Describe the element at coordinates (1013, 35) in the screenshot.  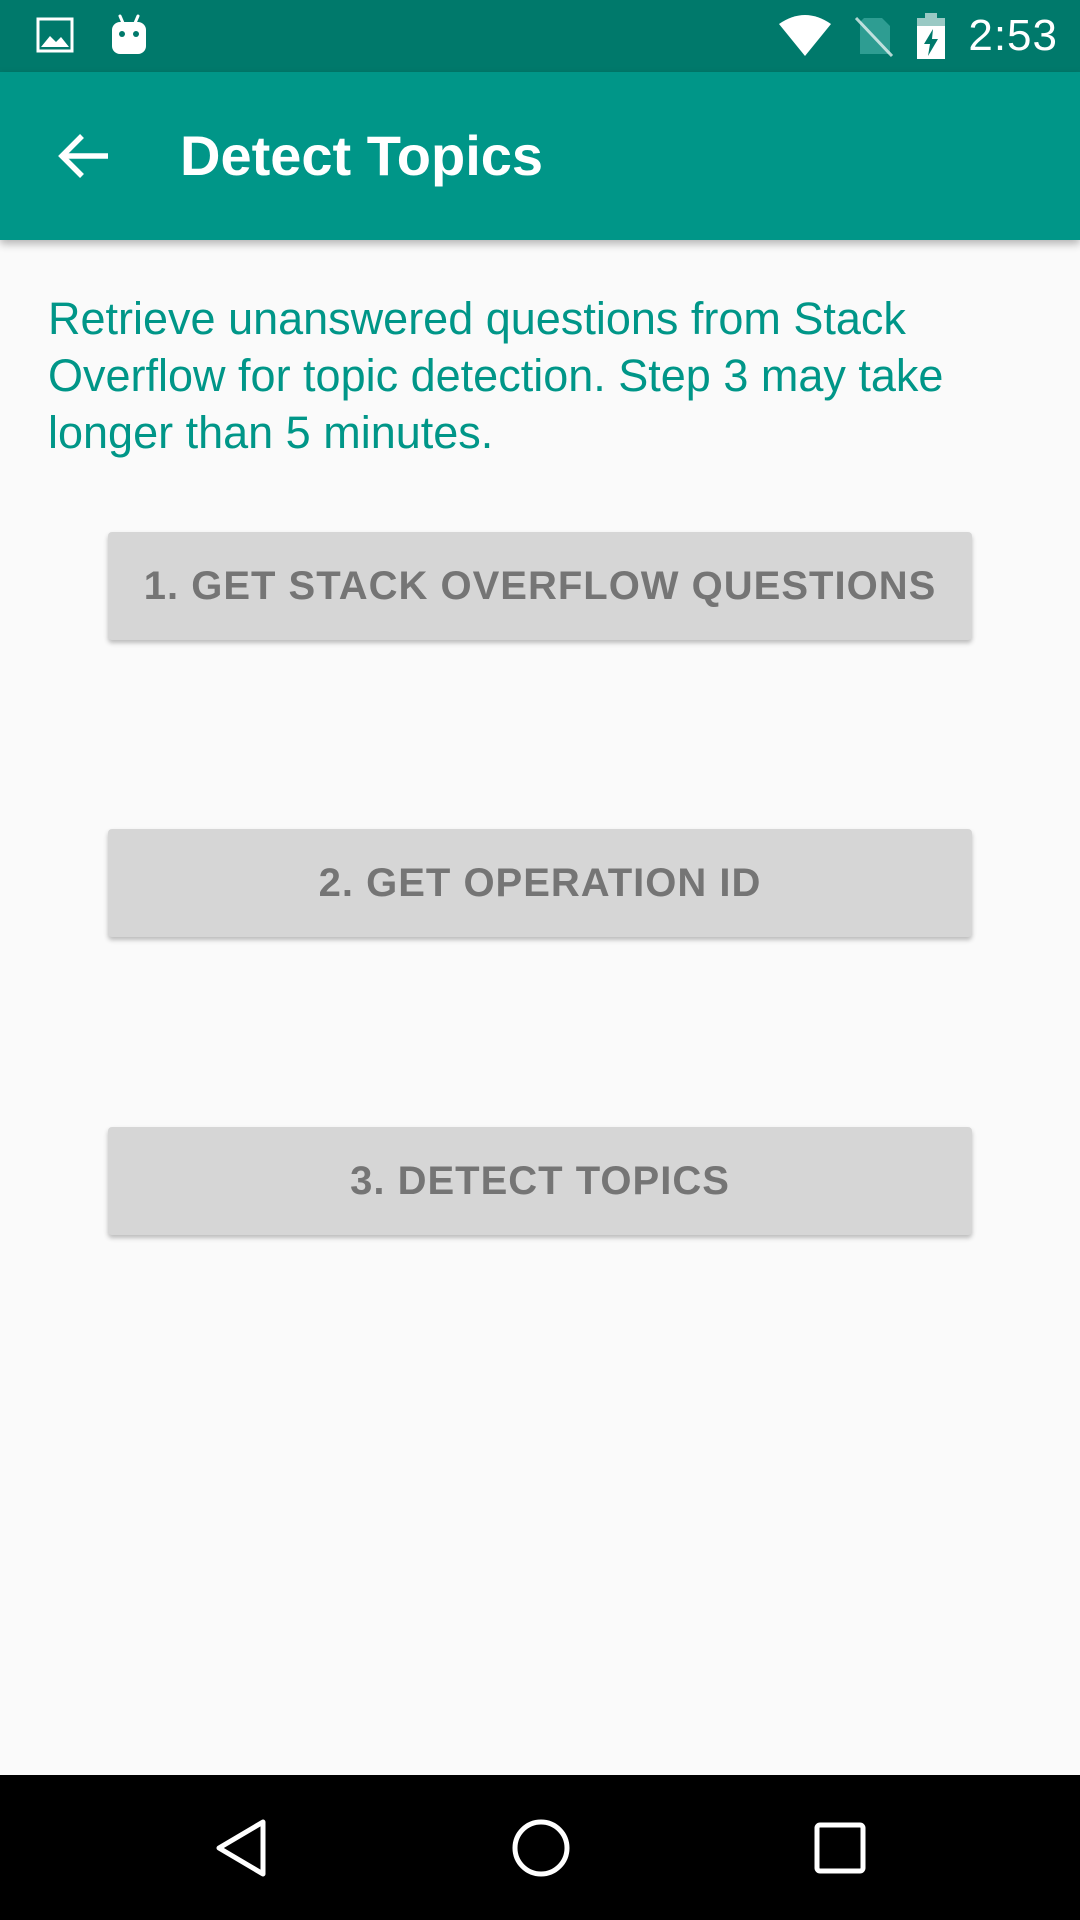
I see `status-time: 2:53` at that location.